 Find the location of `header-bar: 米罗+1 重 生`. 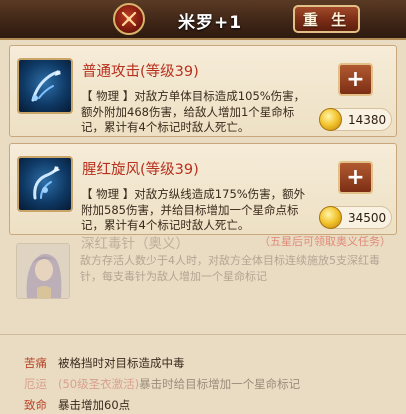

header-bar: 米罗+1 重 生 is located at coordinates (203, 20).